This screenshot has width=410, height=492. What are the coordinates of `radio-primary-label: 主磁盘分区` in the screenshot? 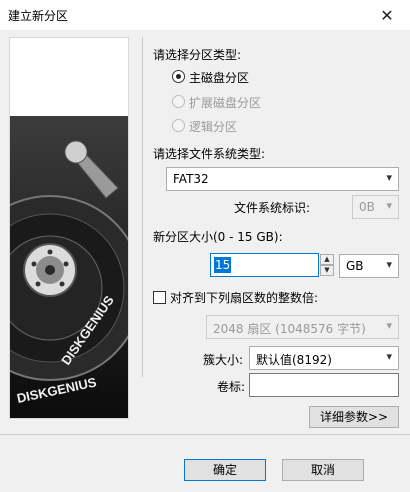 It's located at (219, 78).